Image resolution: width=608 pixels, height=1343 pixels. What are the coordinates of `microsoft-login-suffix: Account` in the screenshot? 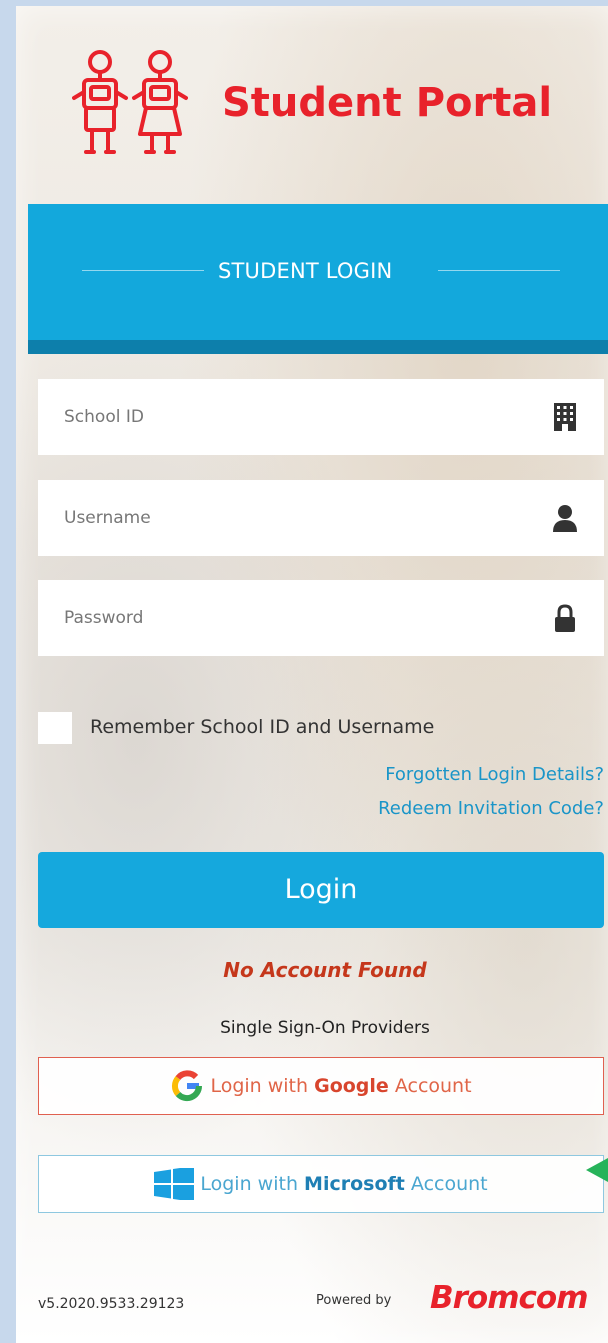 It's located at (446, 1184).